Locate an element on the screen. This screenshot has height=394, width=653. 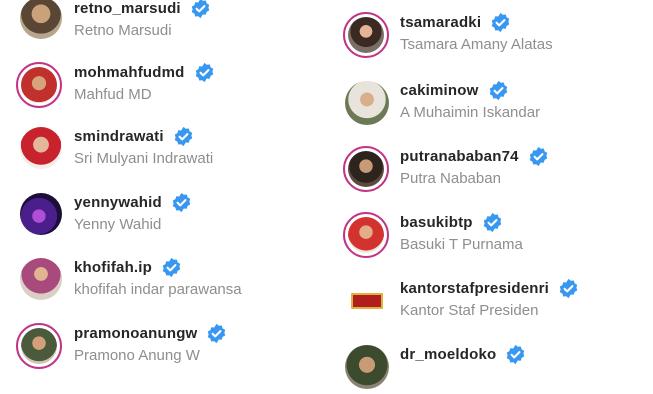
full-name: A Muhaimin Iskandar is located at coordinates (470, 112).